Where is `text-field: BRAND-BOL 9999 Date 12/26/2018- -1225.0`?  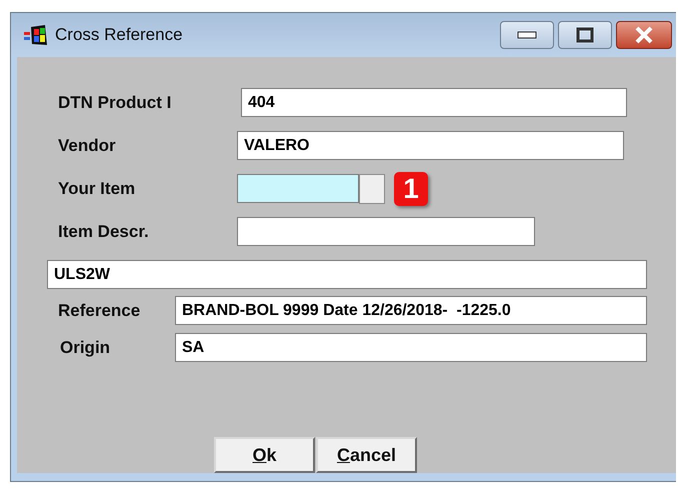
text-field: BRAND-BOL 9999 Date 12/26/2018- -1225.0 is located at coordinates (411, 310).